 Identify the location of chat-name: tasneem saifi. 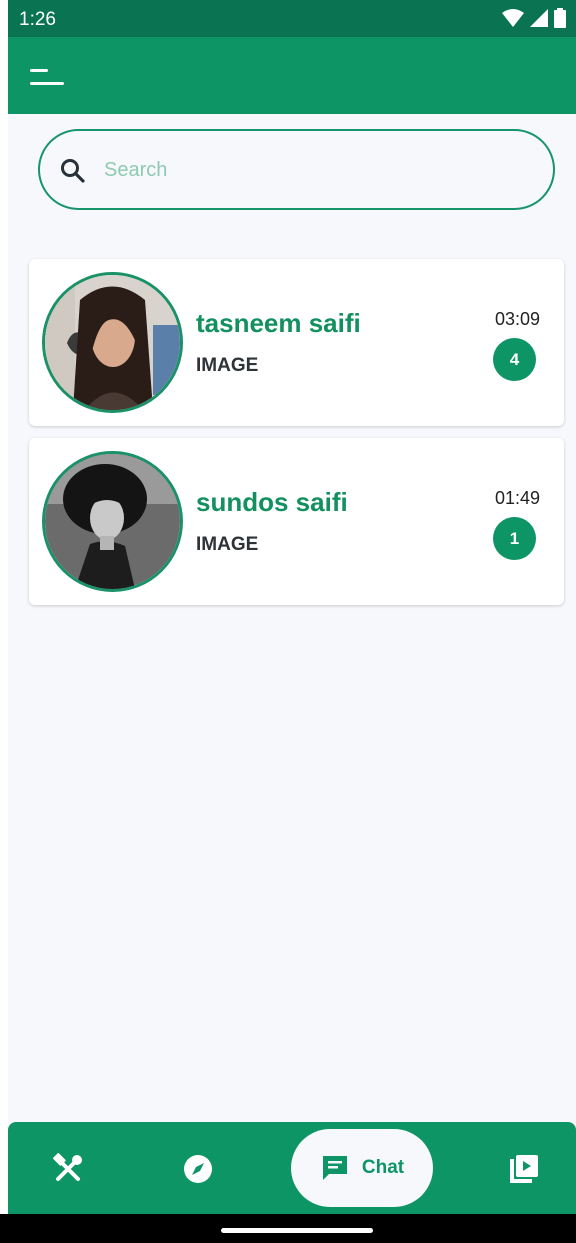
(278, 323).